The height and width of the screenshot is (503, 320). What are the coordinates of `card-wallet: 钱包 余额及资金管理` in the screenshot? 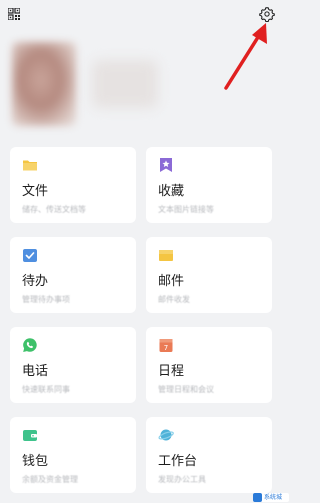 It's located at (73, 455).